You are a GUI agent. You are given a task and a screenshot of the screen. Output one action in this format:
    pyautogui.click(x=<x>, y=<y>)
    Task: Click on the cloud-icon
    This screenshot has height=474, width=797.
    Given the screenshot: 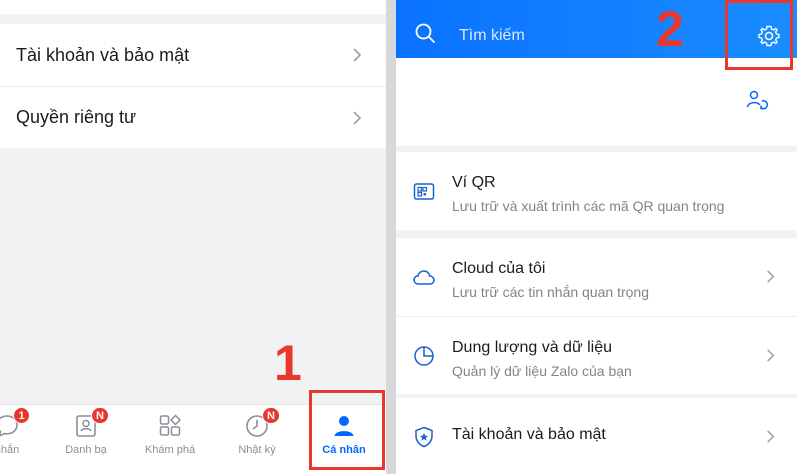 What is the action you would take?
    pyautogui.click(x=424, y=277)
    